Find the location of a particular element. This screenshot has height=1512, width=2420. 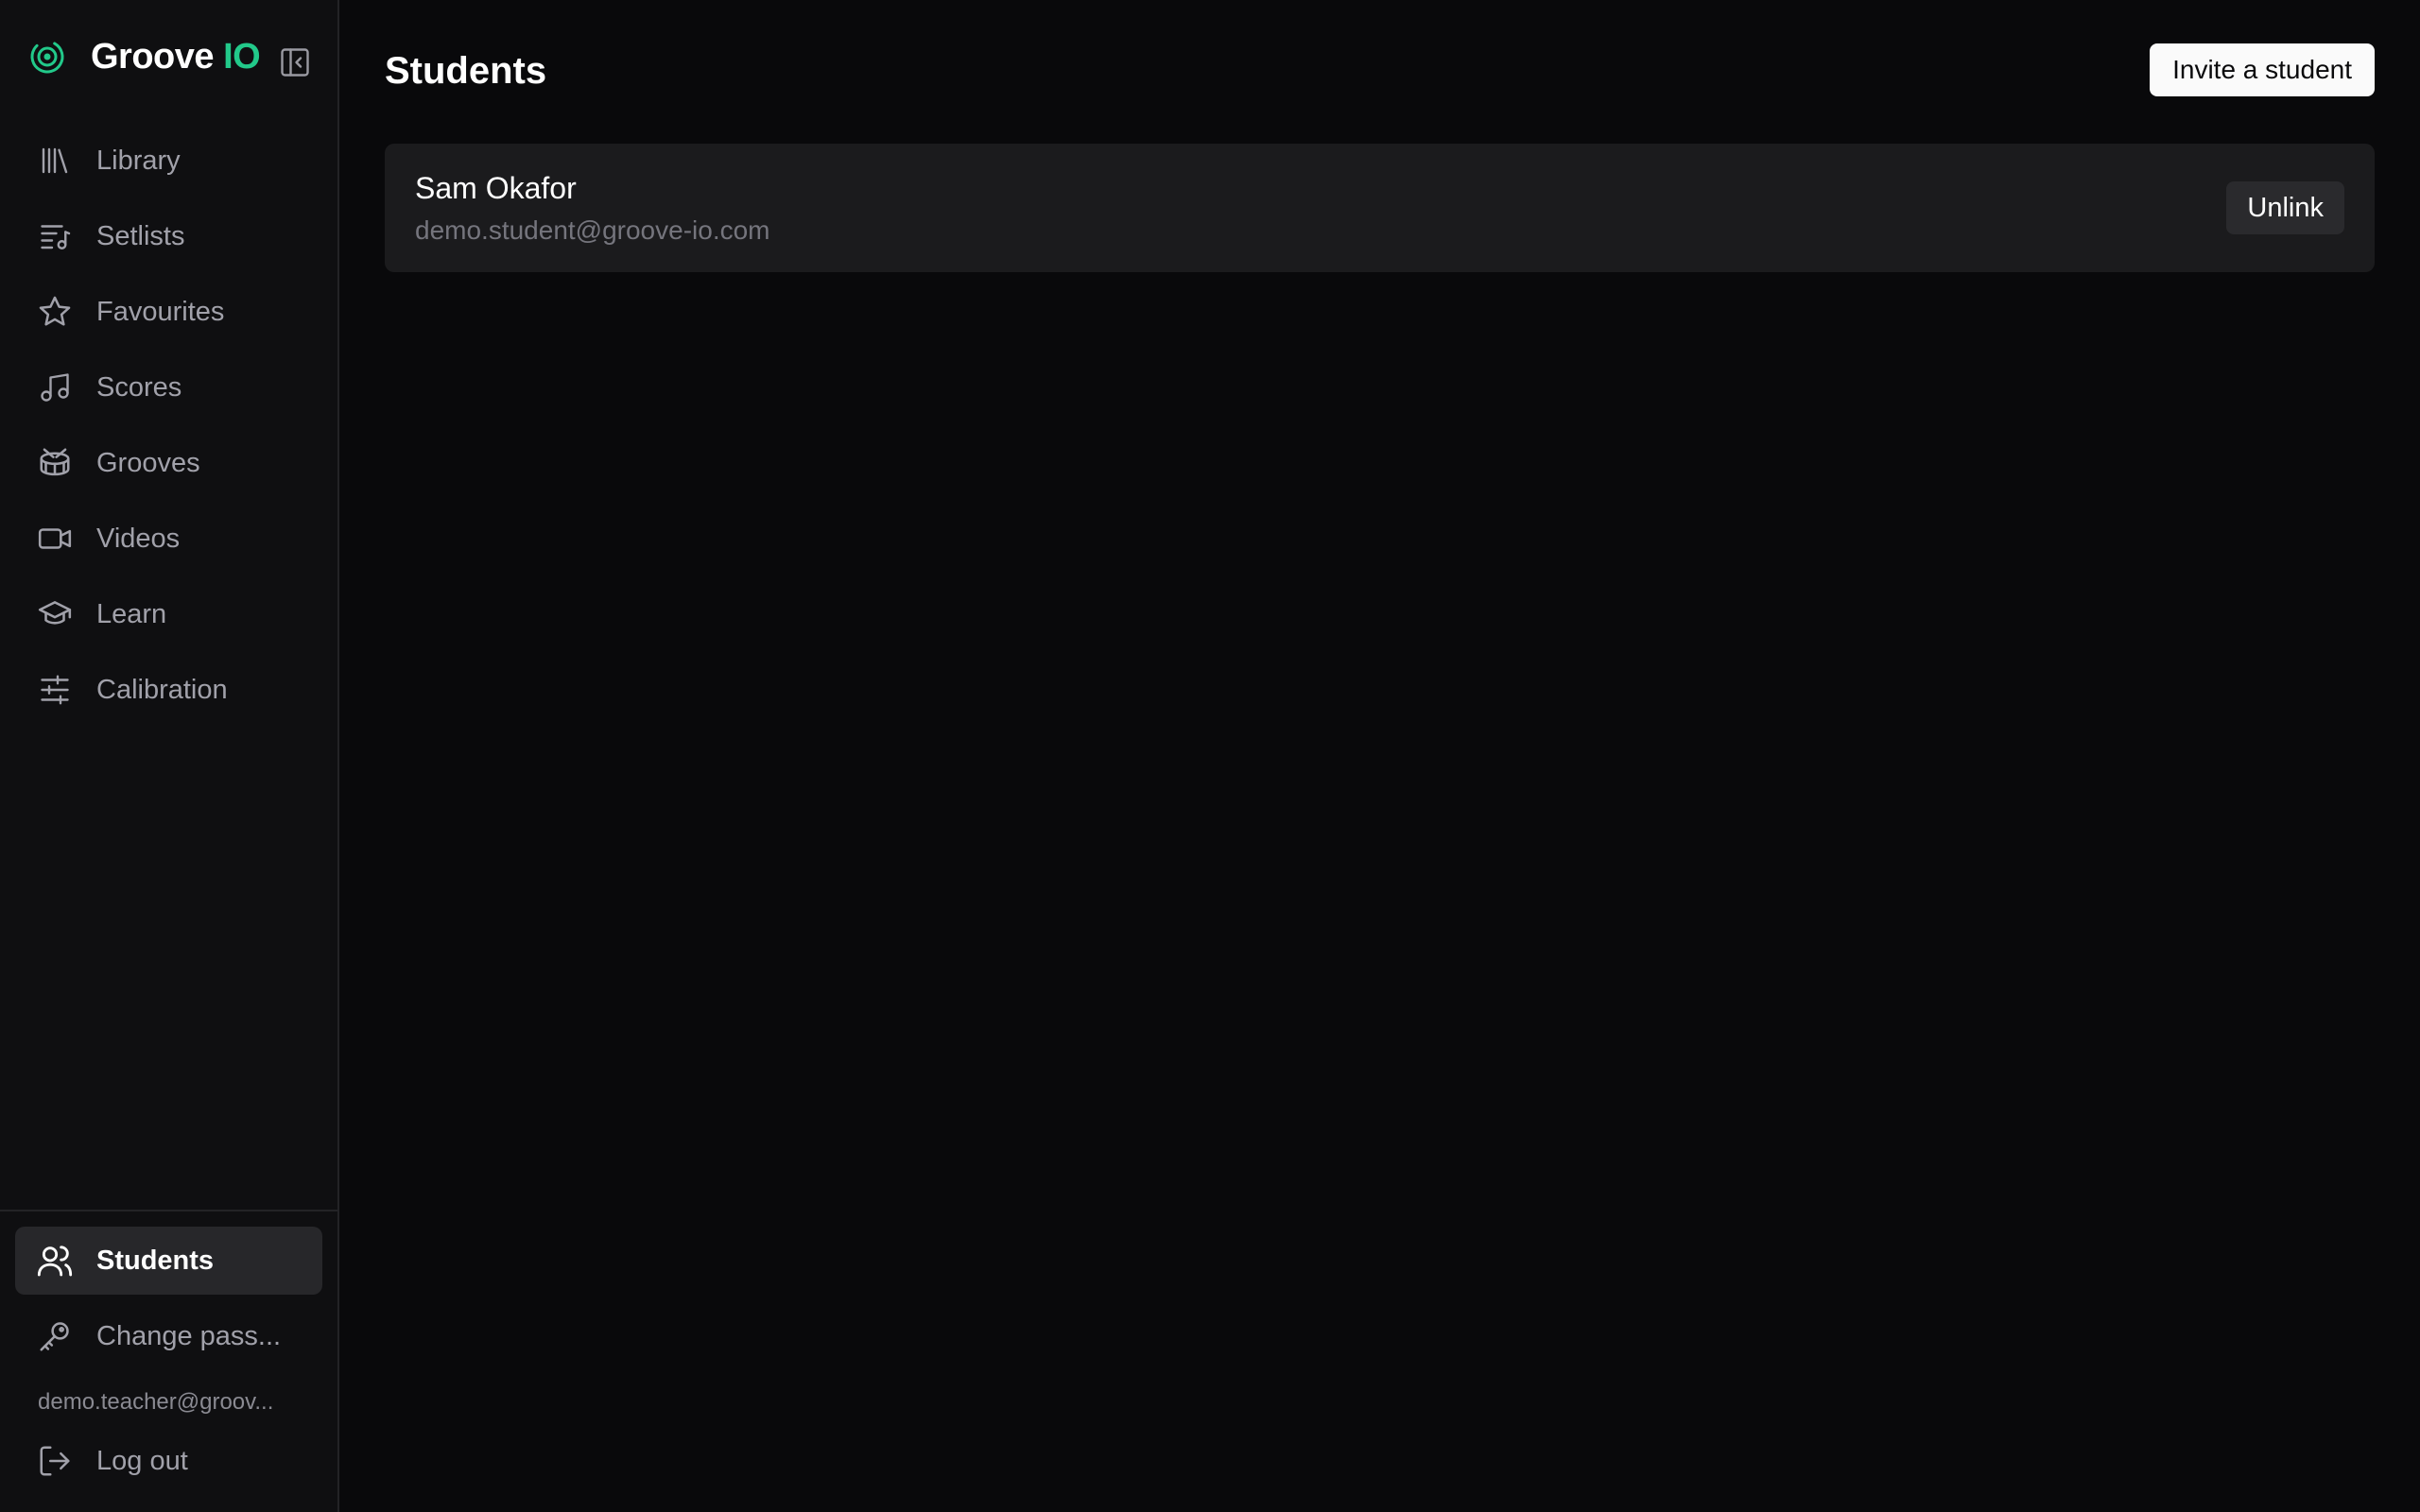

sidebar-item-scores: Scores is located at coordinates (169, 387).